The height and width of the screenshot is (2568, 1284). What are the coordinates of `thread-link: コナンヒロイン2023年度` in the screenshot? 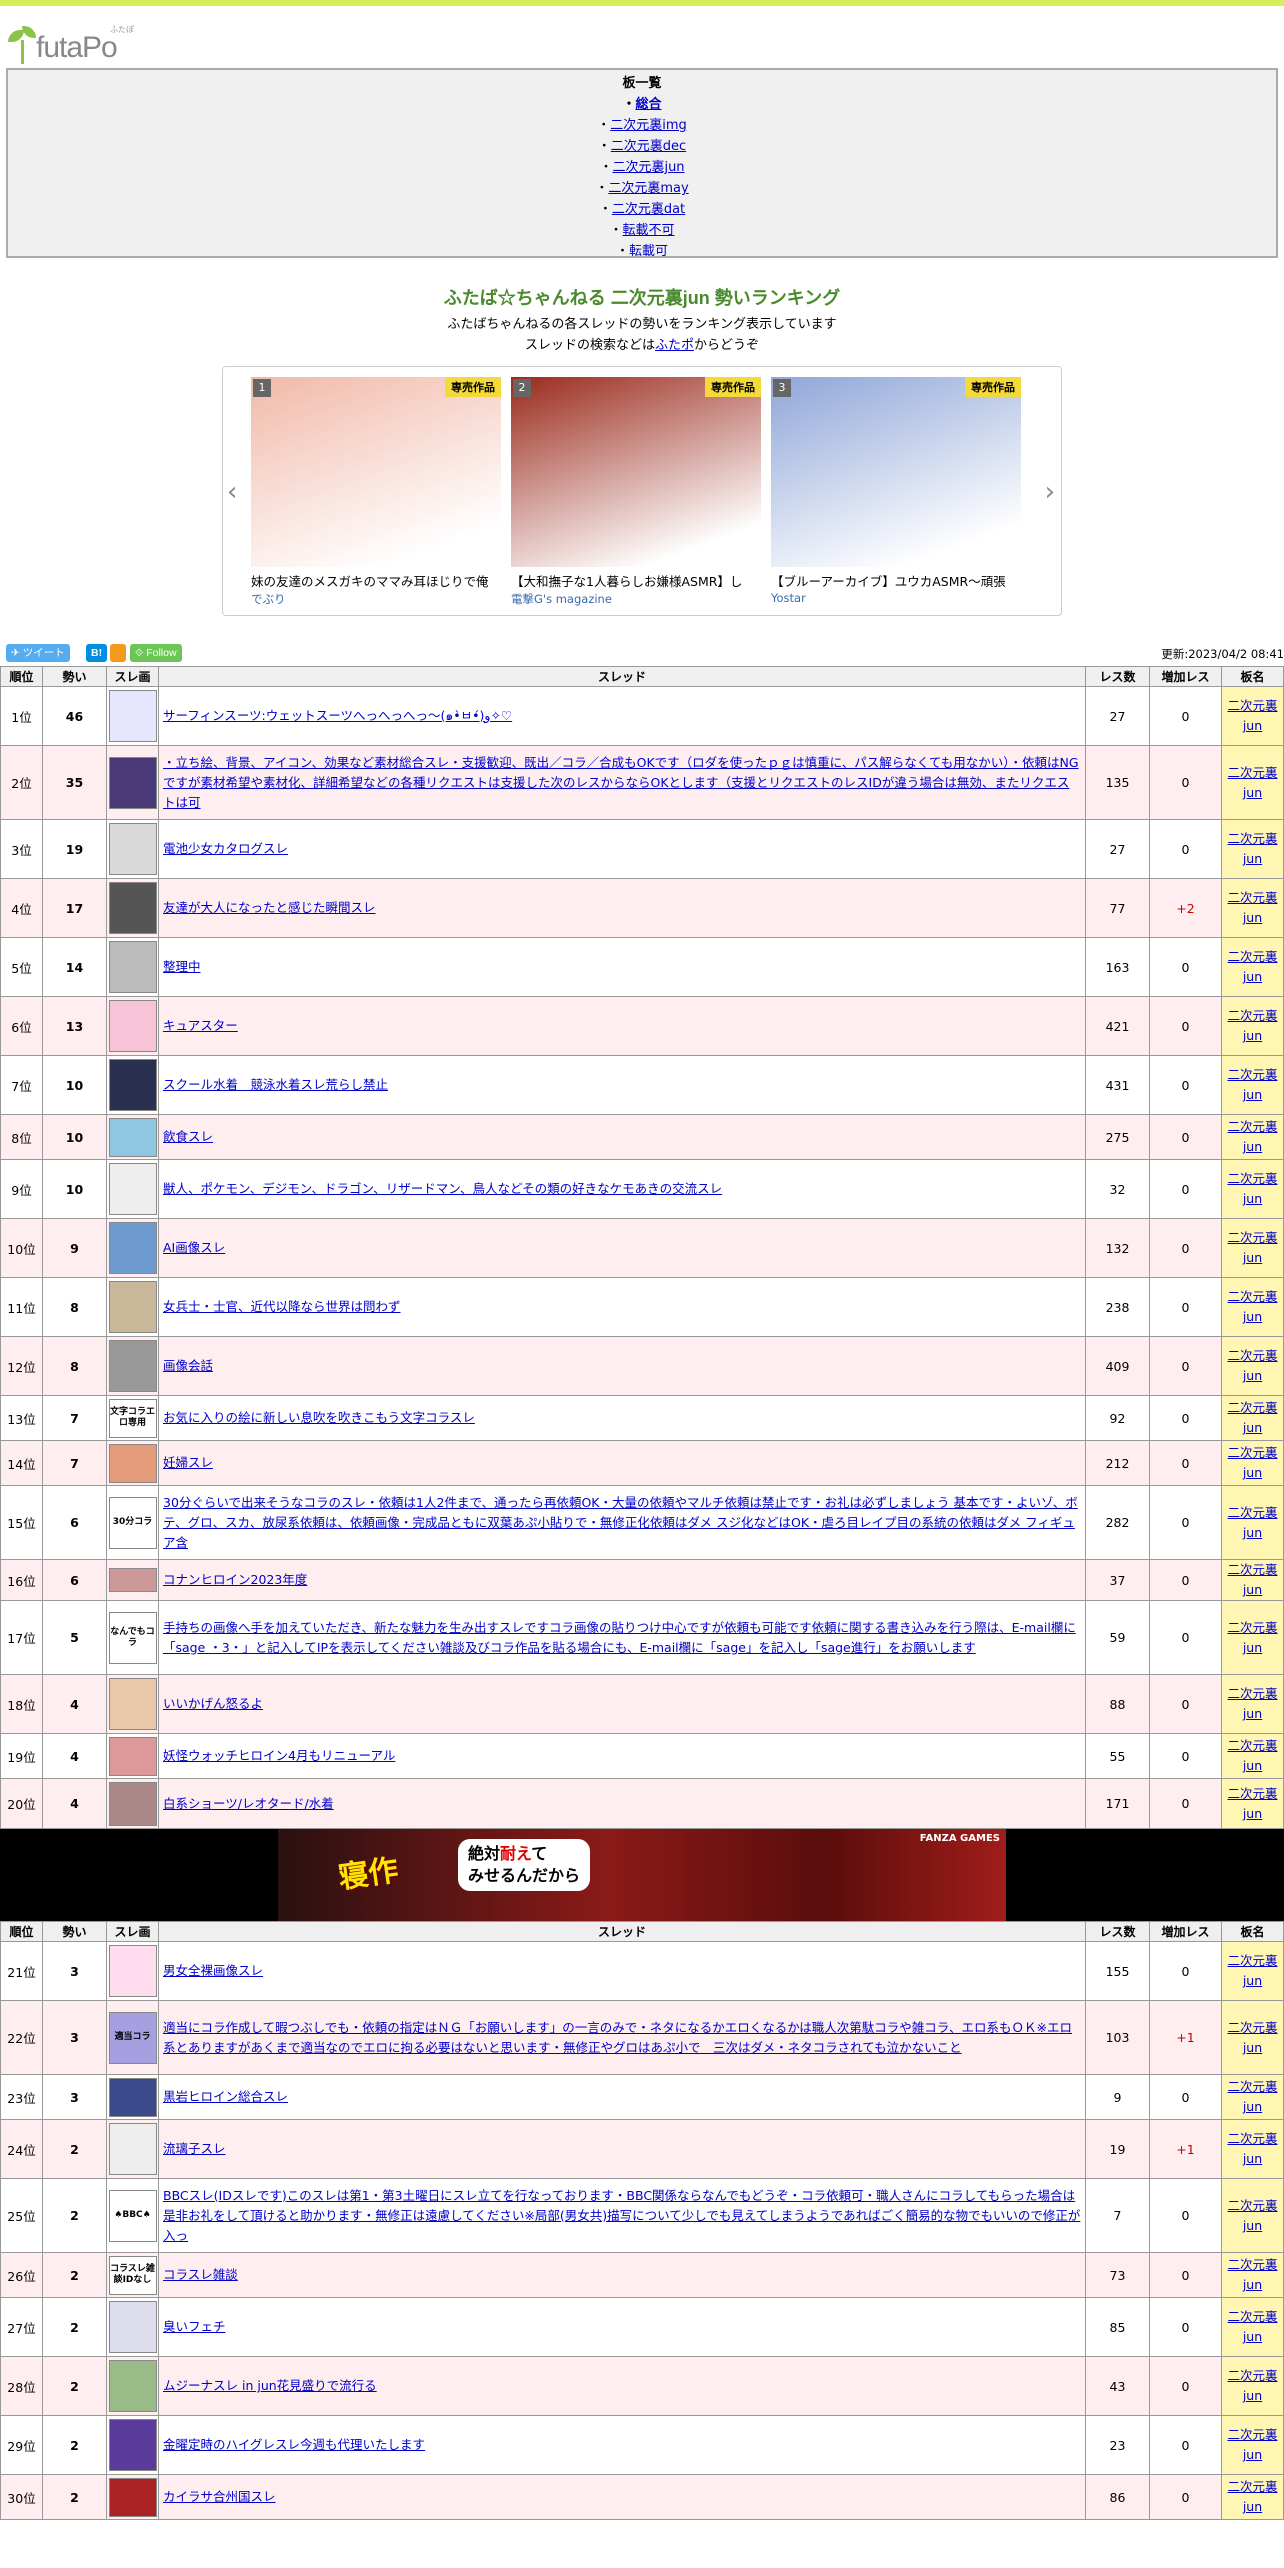 It's located at (235, 1579).